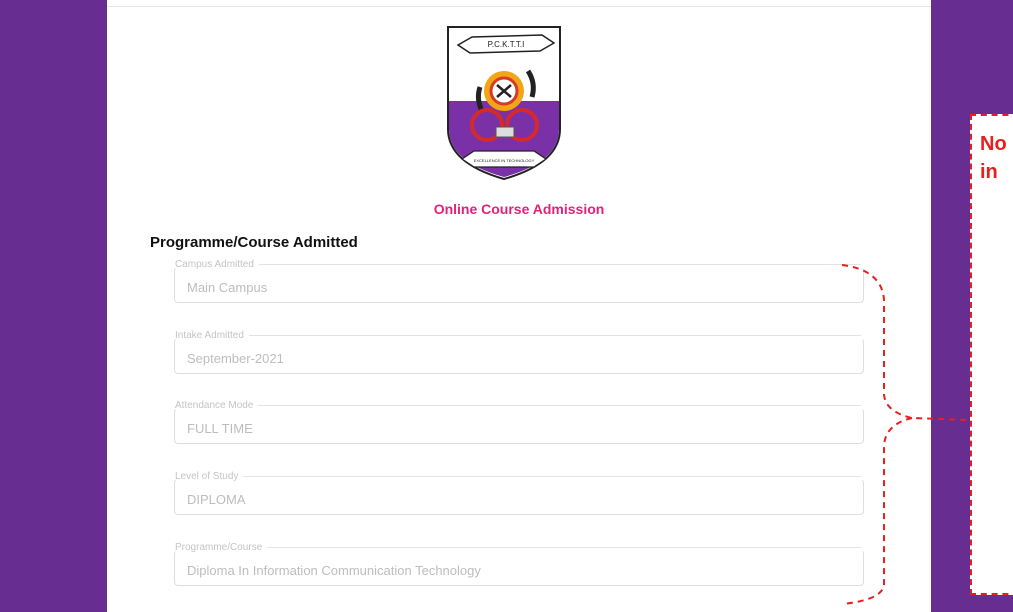  What do you see at coordinates (235, 358) in the screenshot?
I see `intake-admitted-value: September-2021` at bounding box center [235, 358].